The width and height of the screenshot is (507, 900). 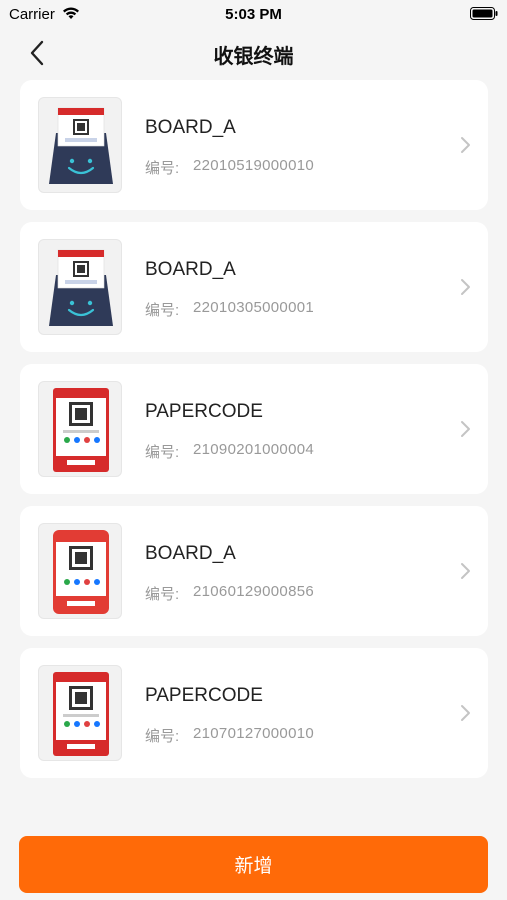 What do you see at coordinates (254, 571) in the screenshot?
I see `device-card: BOARD_A 编号: 21060129000856` at bounding box center [254, 571].